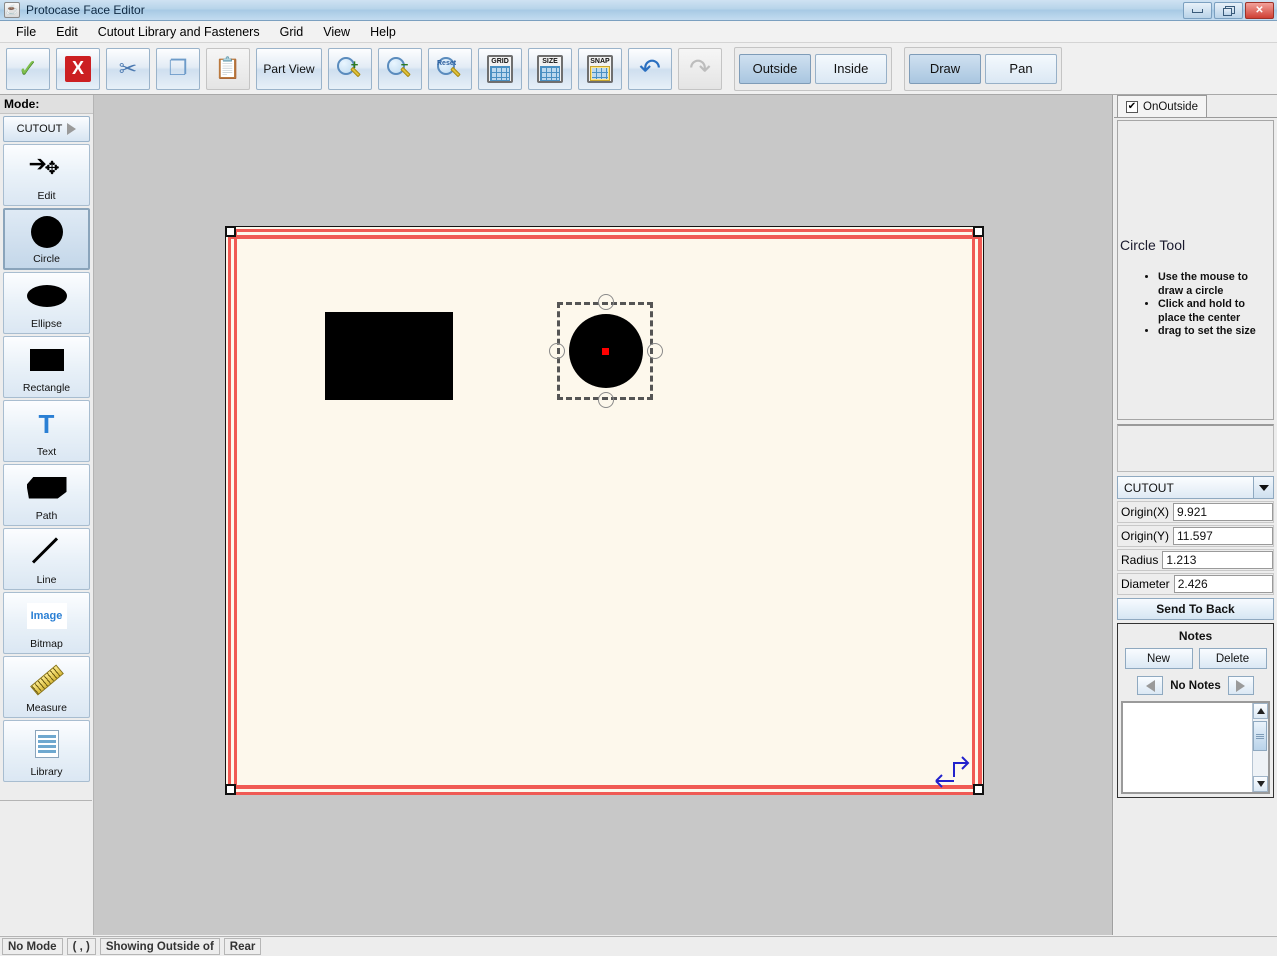  I want to click on sidebar-tool-line: Line, so click(46, 559).